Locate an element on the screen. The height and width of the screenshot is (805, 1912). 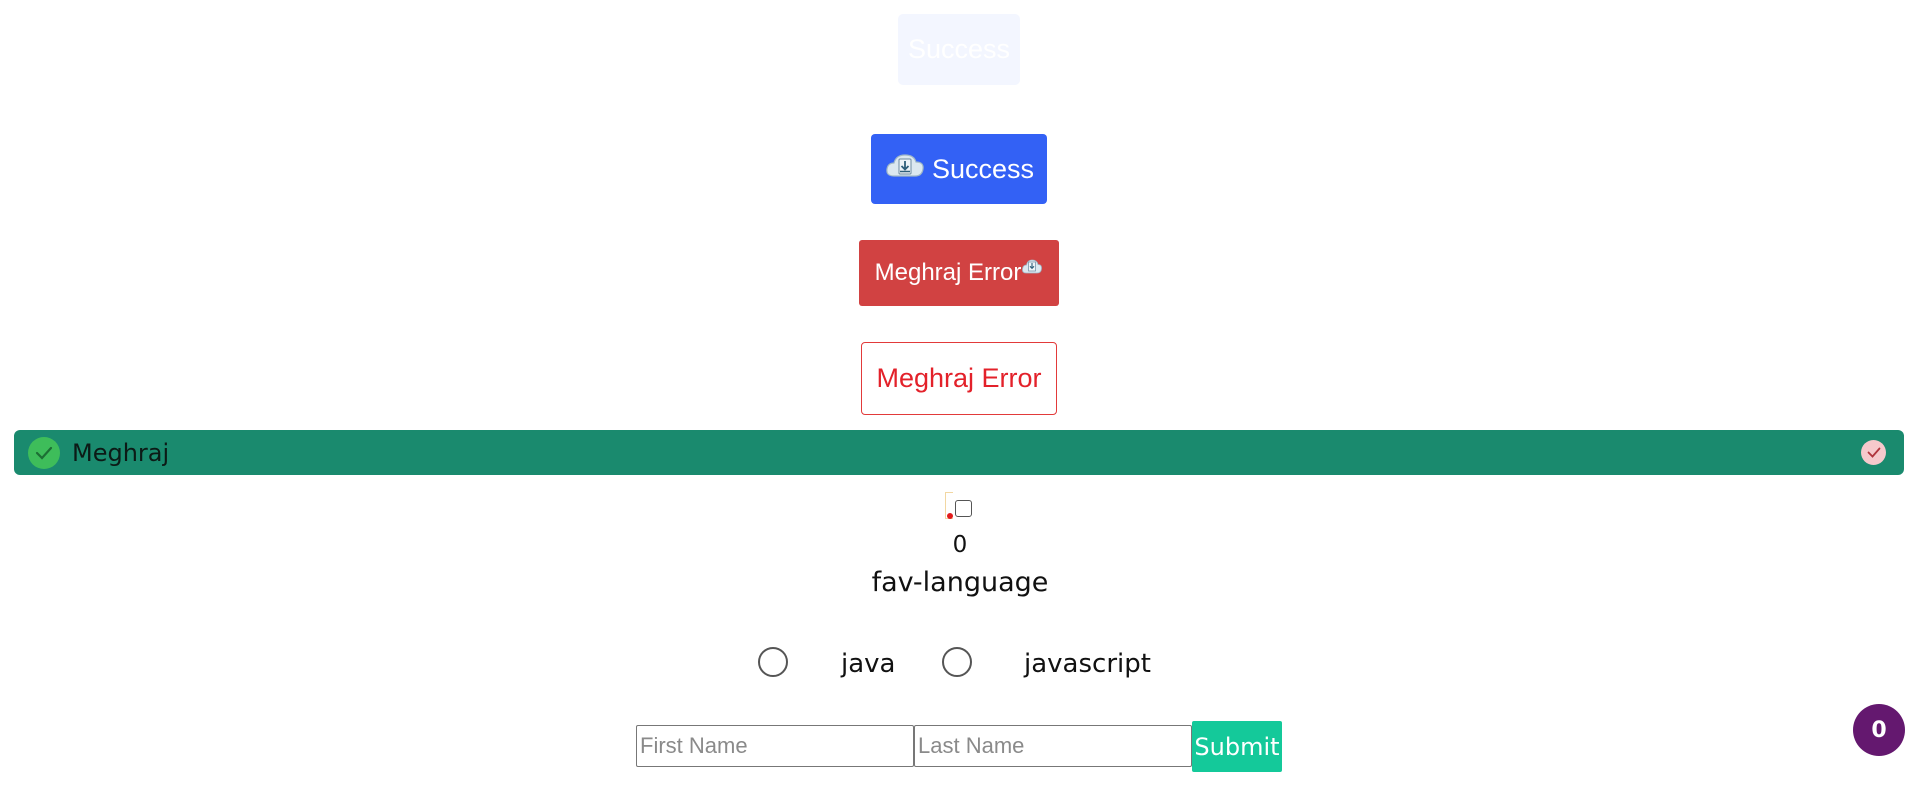
faded-success-label: Success is located at coordinates (959, 49).